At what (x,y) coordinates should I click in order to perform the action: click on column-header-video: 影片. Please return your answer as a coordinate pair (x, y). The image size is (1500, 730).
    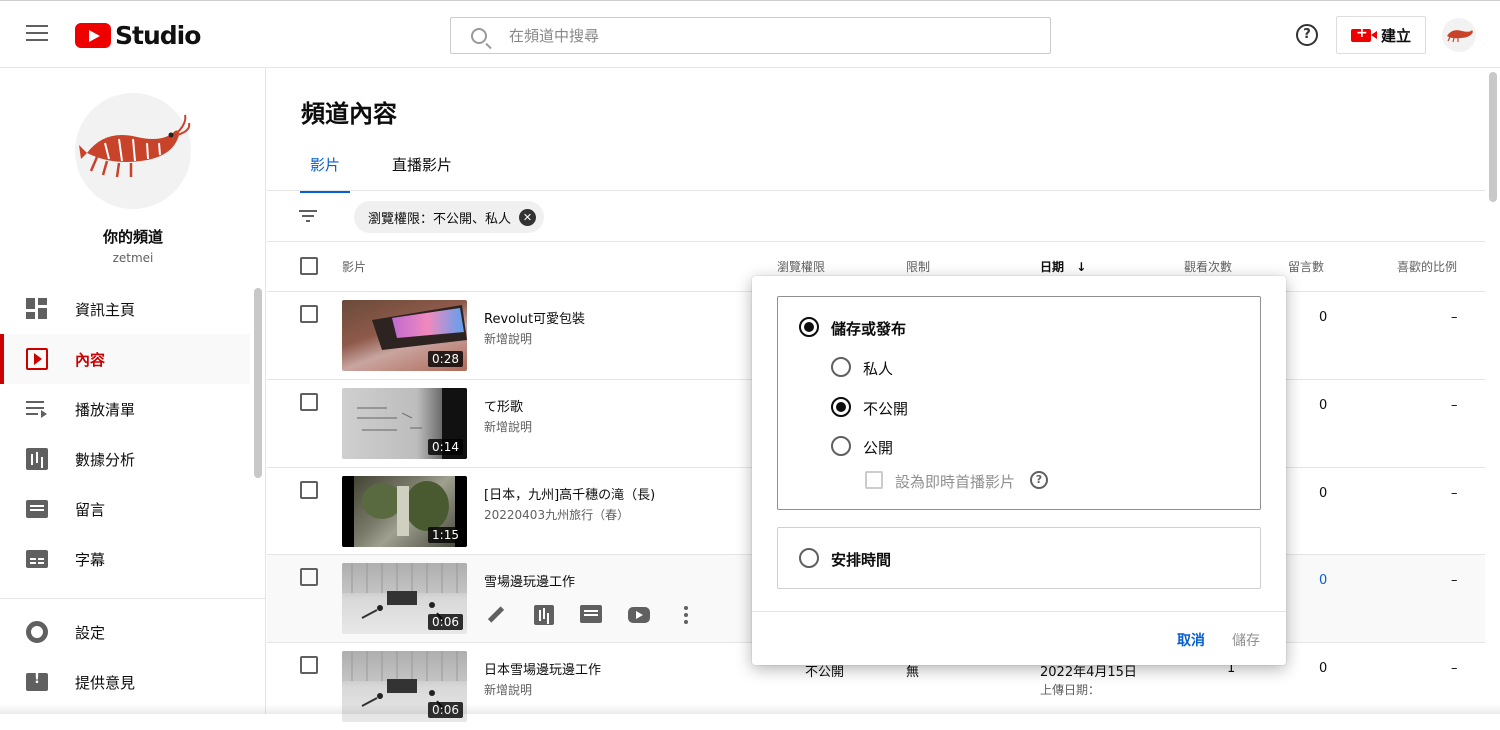
    Looking at the image, I should click on (354, 267).